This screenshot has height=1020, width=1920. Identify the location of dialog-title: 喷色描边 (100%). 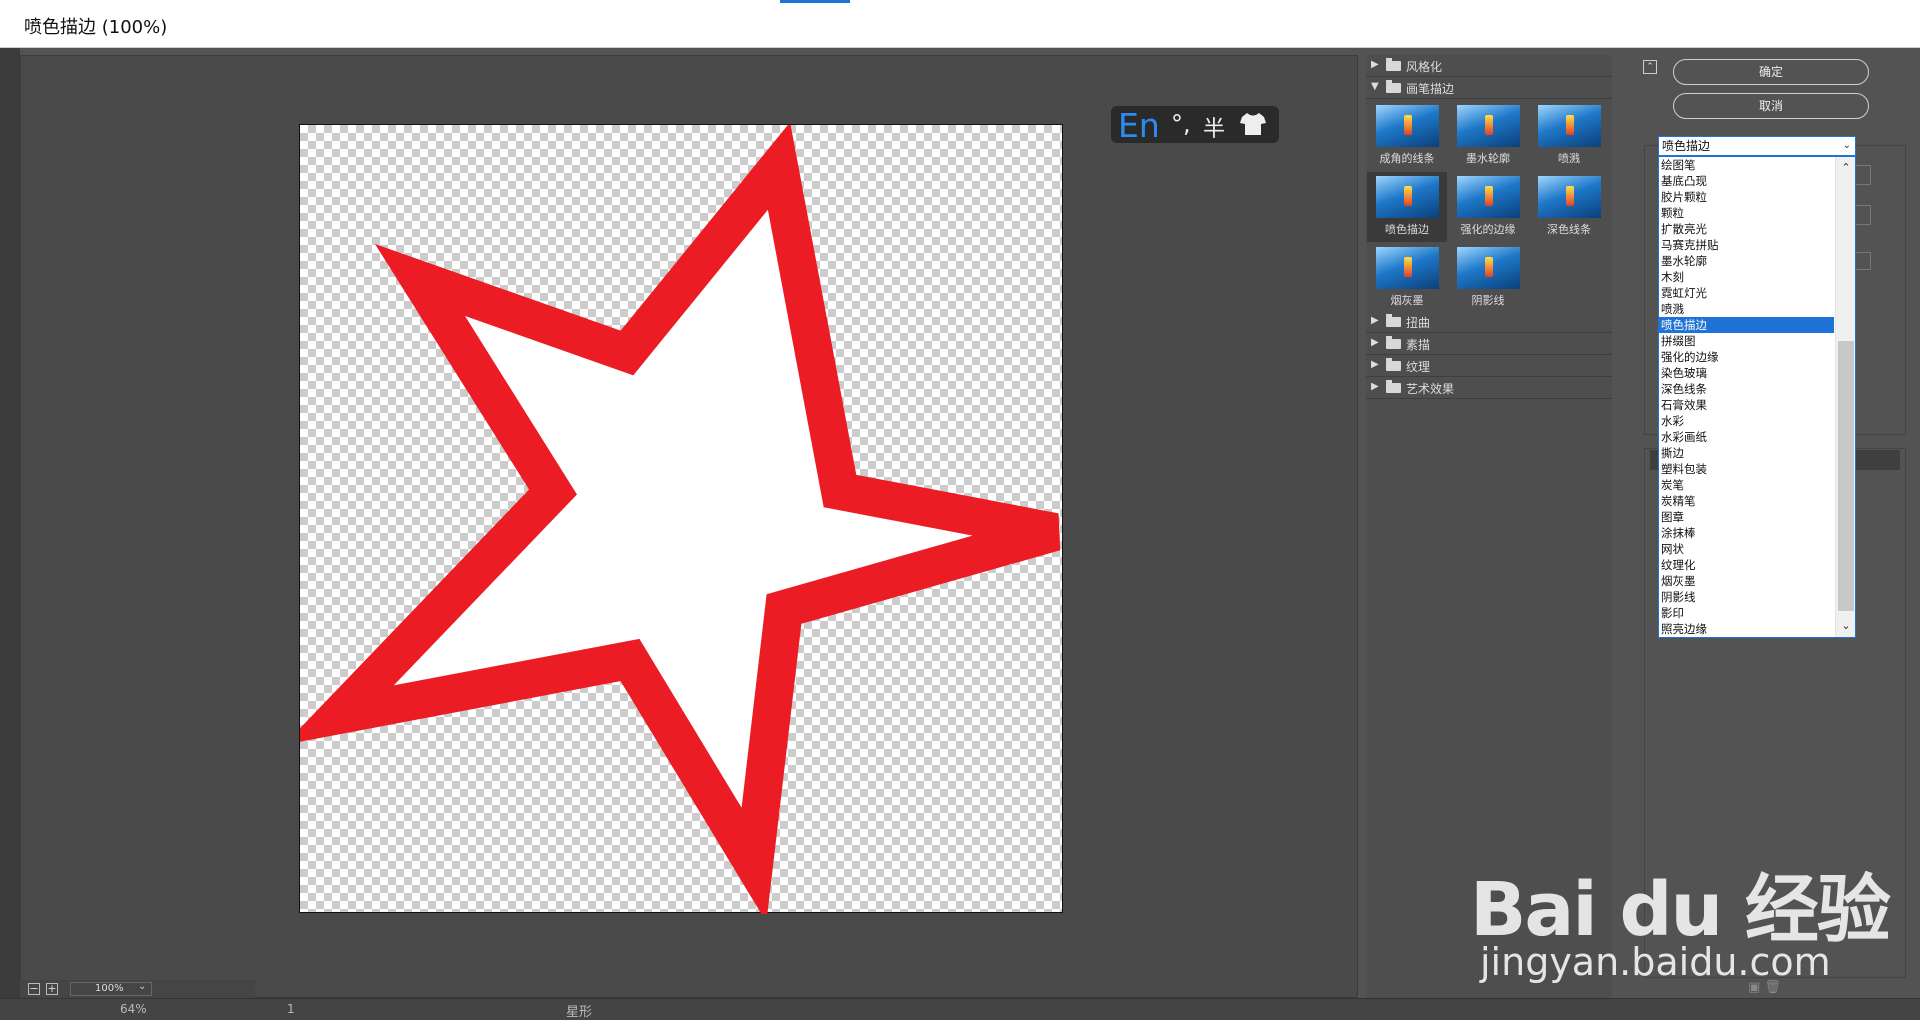
(96, 27).